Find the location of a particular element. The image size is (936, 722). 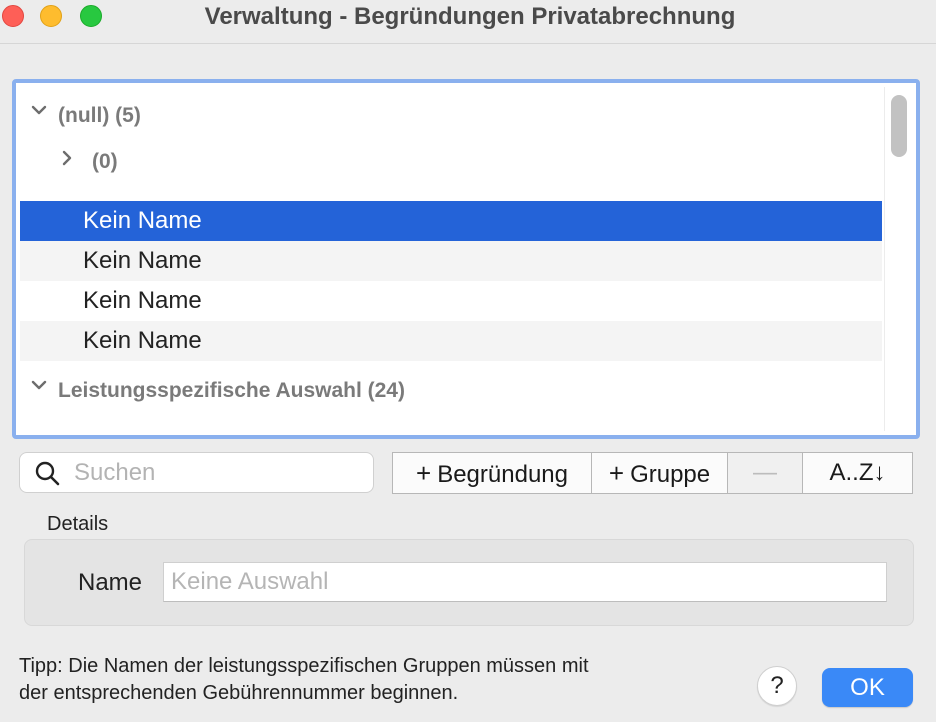

chevron-right-icon is located at coordinates (67, 158).